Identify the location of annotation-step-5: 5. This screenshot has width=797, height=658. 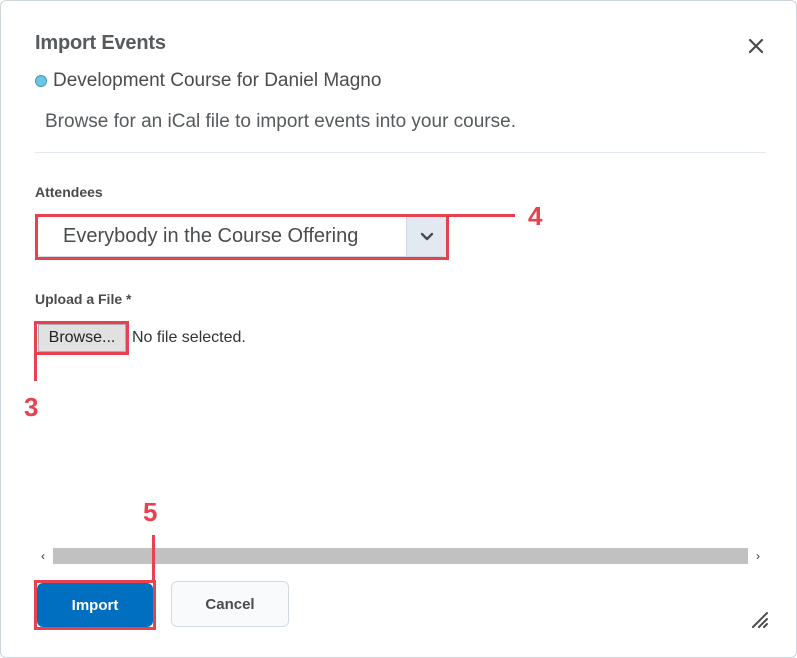
(150, 512).